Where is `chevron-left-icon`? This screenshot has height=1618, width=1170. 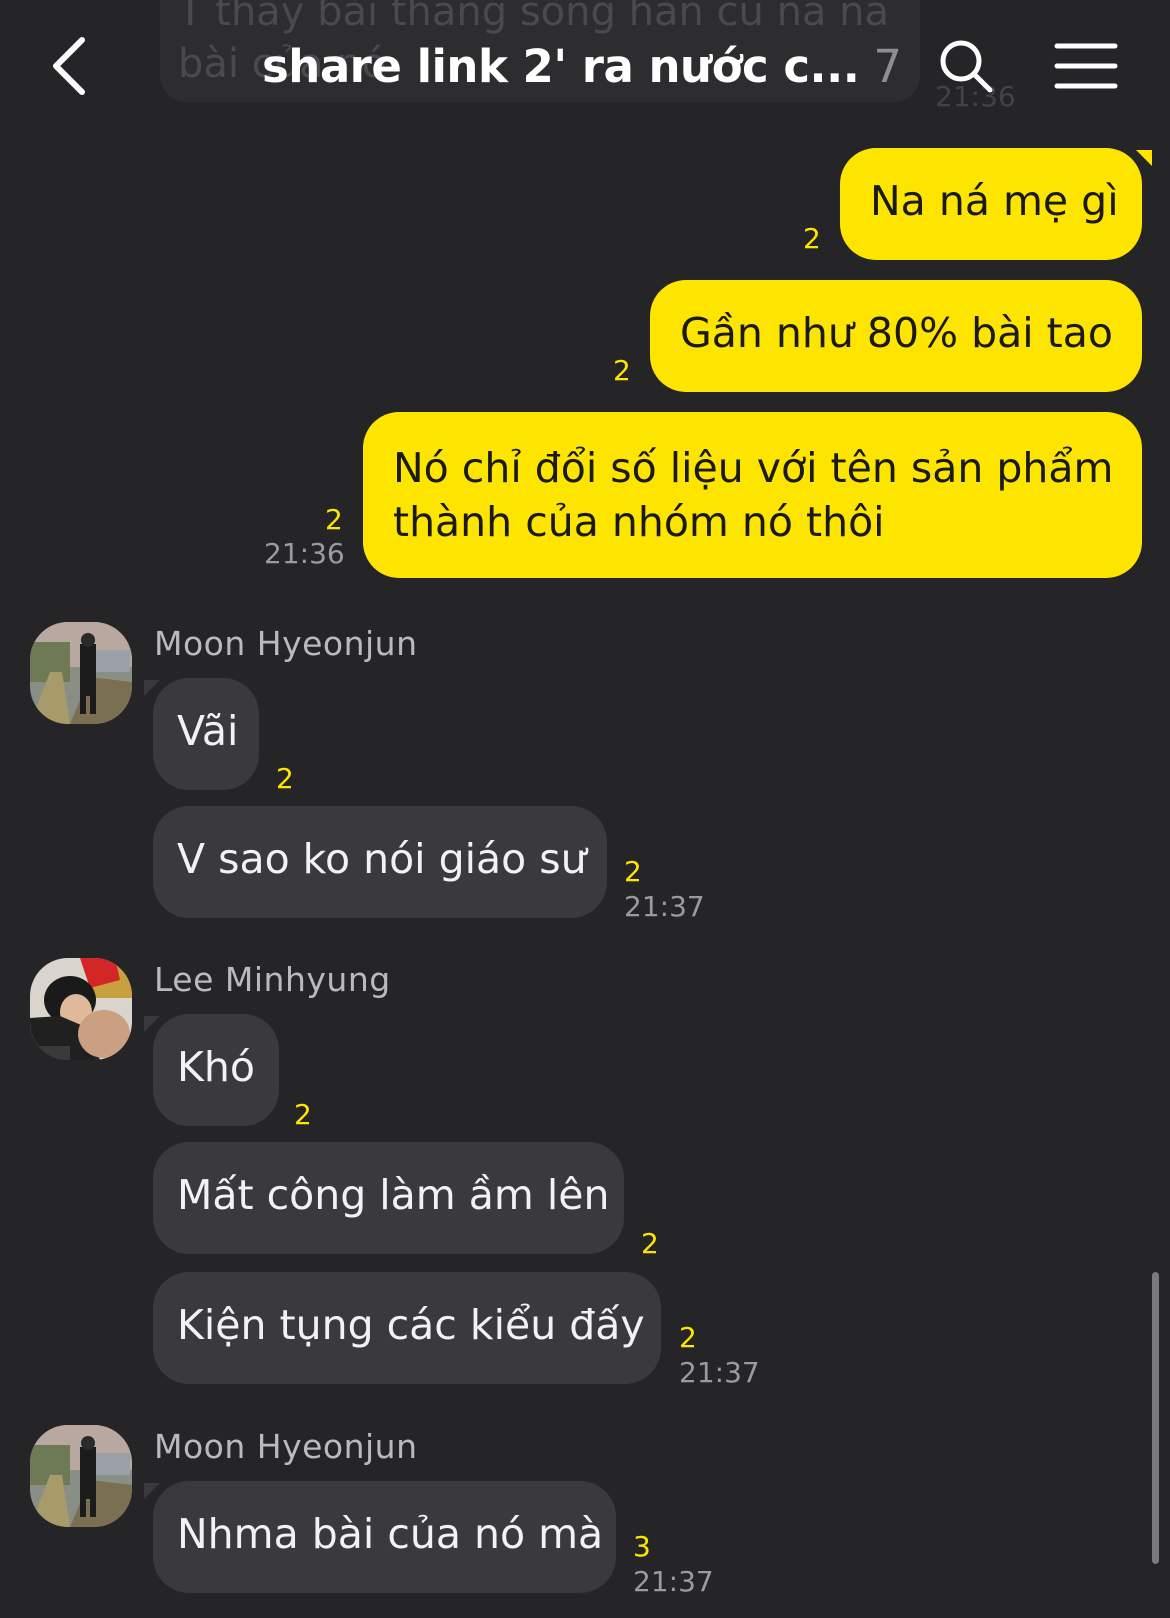
chevron-left-icon is located at coordinates (69, 66).